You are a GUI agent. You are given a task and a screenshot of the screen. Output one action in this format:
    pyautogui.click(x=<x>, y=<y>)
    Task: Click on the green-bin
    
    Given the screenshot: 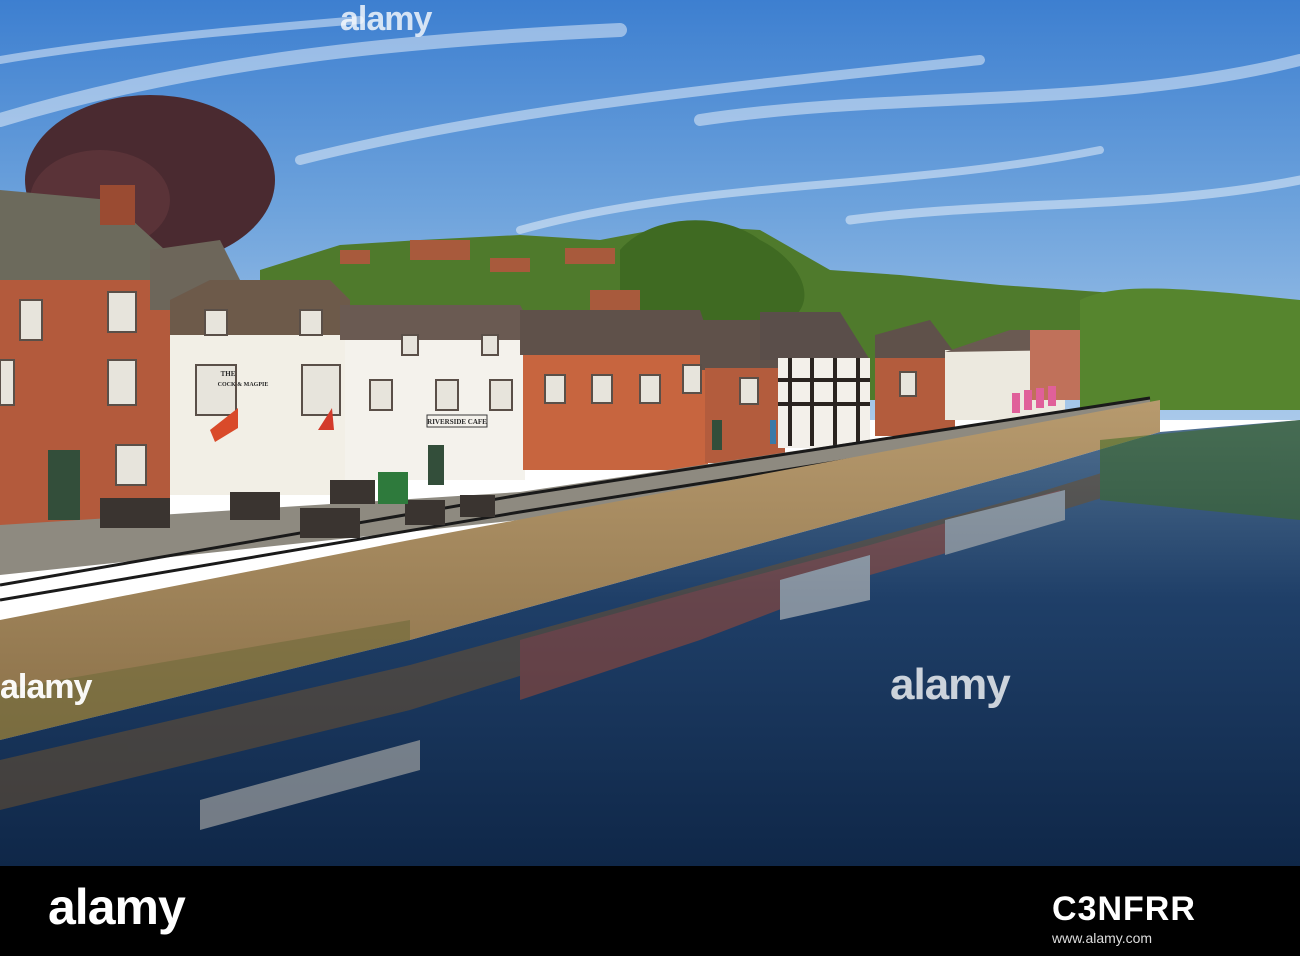 What is the action you would take?
    pyautogui.click(x=393, y=488)
    